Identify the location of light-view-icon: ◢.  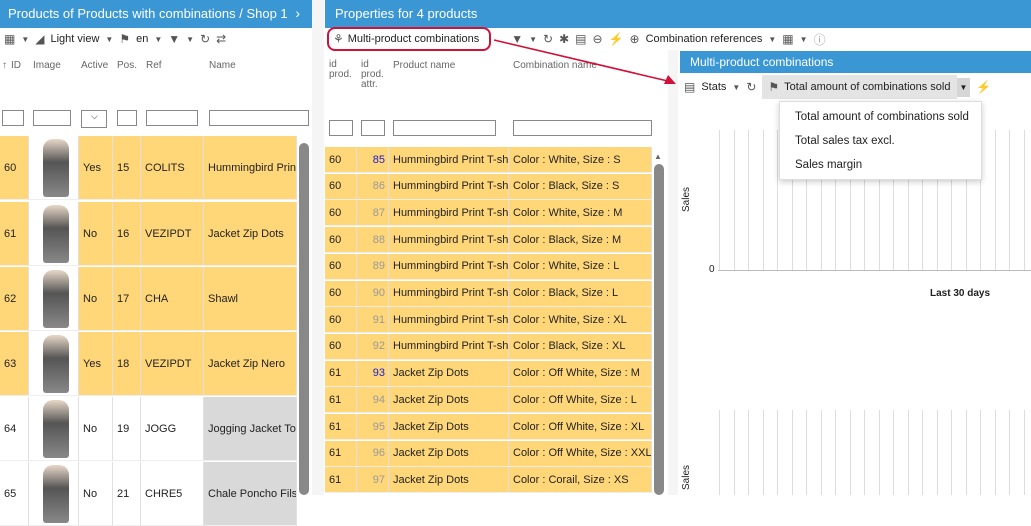
(39, 39).